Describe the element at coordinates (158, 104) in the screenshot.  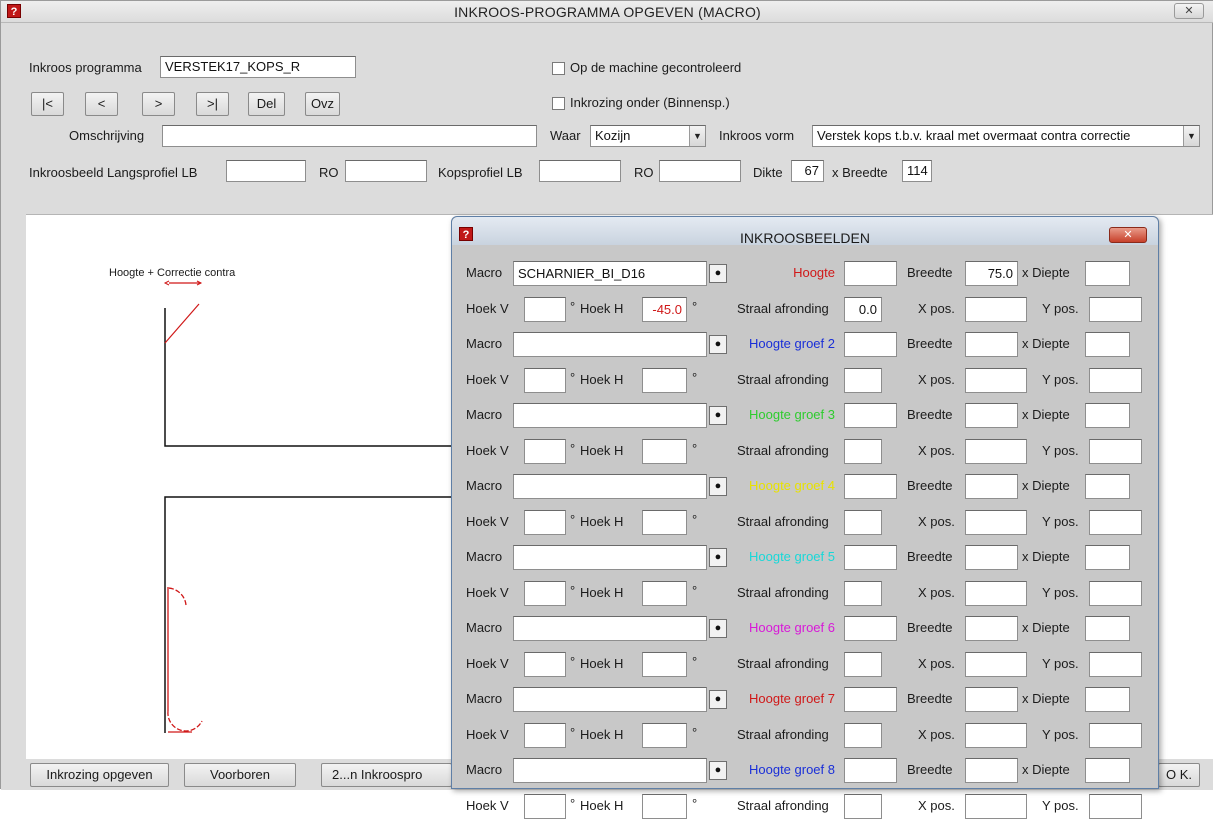
I see `next-record-button: >` at that location.